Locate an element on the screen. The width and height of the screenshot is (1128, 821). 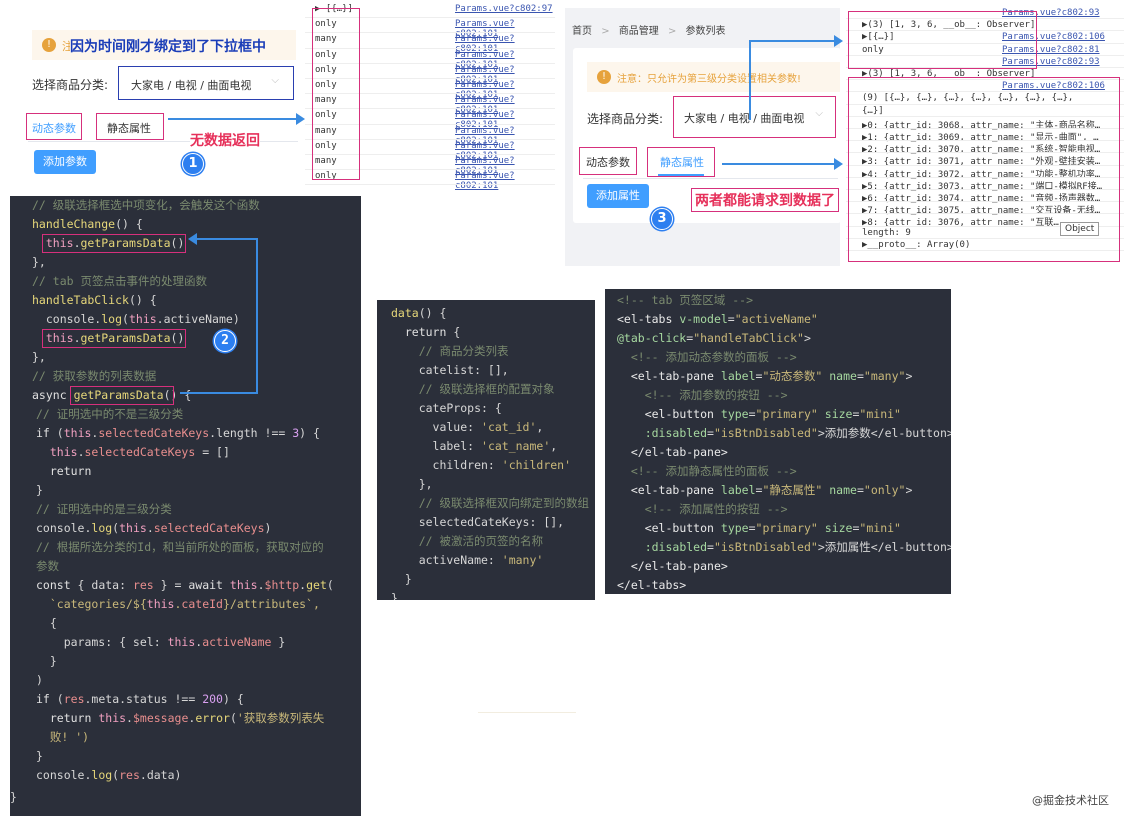
annotation-no-data: 无数据返回 is located at coordinates (225, 140).